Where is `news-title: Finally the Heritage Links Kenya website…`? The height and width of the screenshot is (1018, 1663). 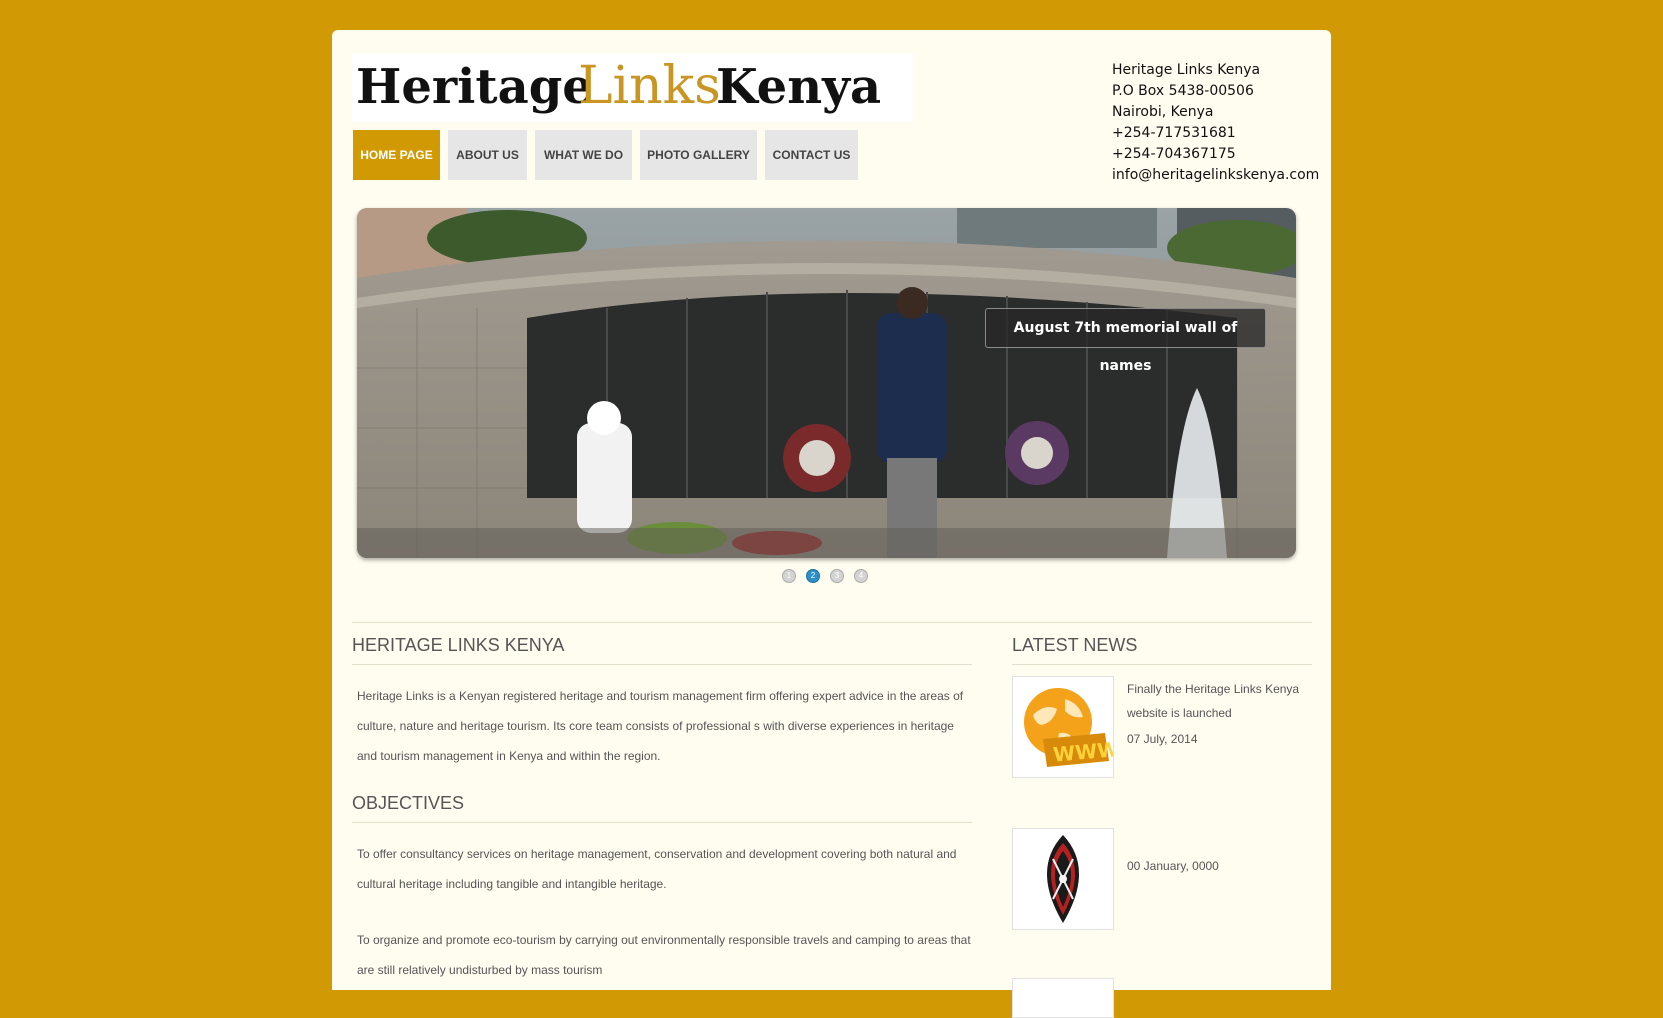
news-title: Finally the Heritage Links Kenya website… is located at coordinates (1217, 701).